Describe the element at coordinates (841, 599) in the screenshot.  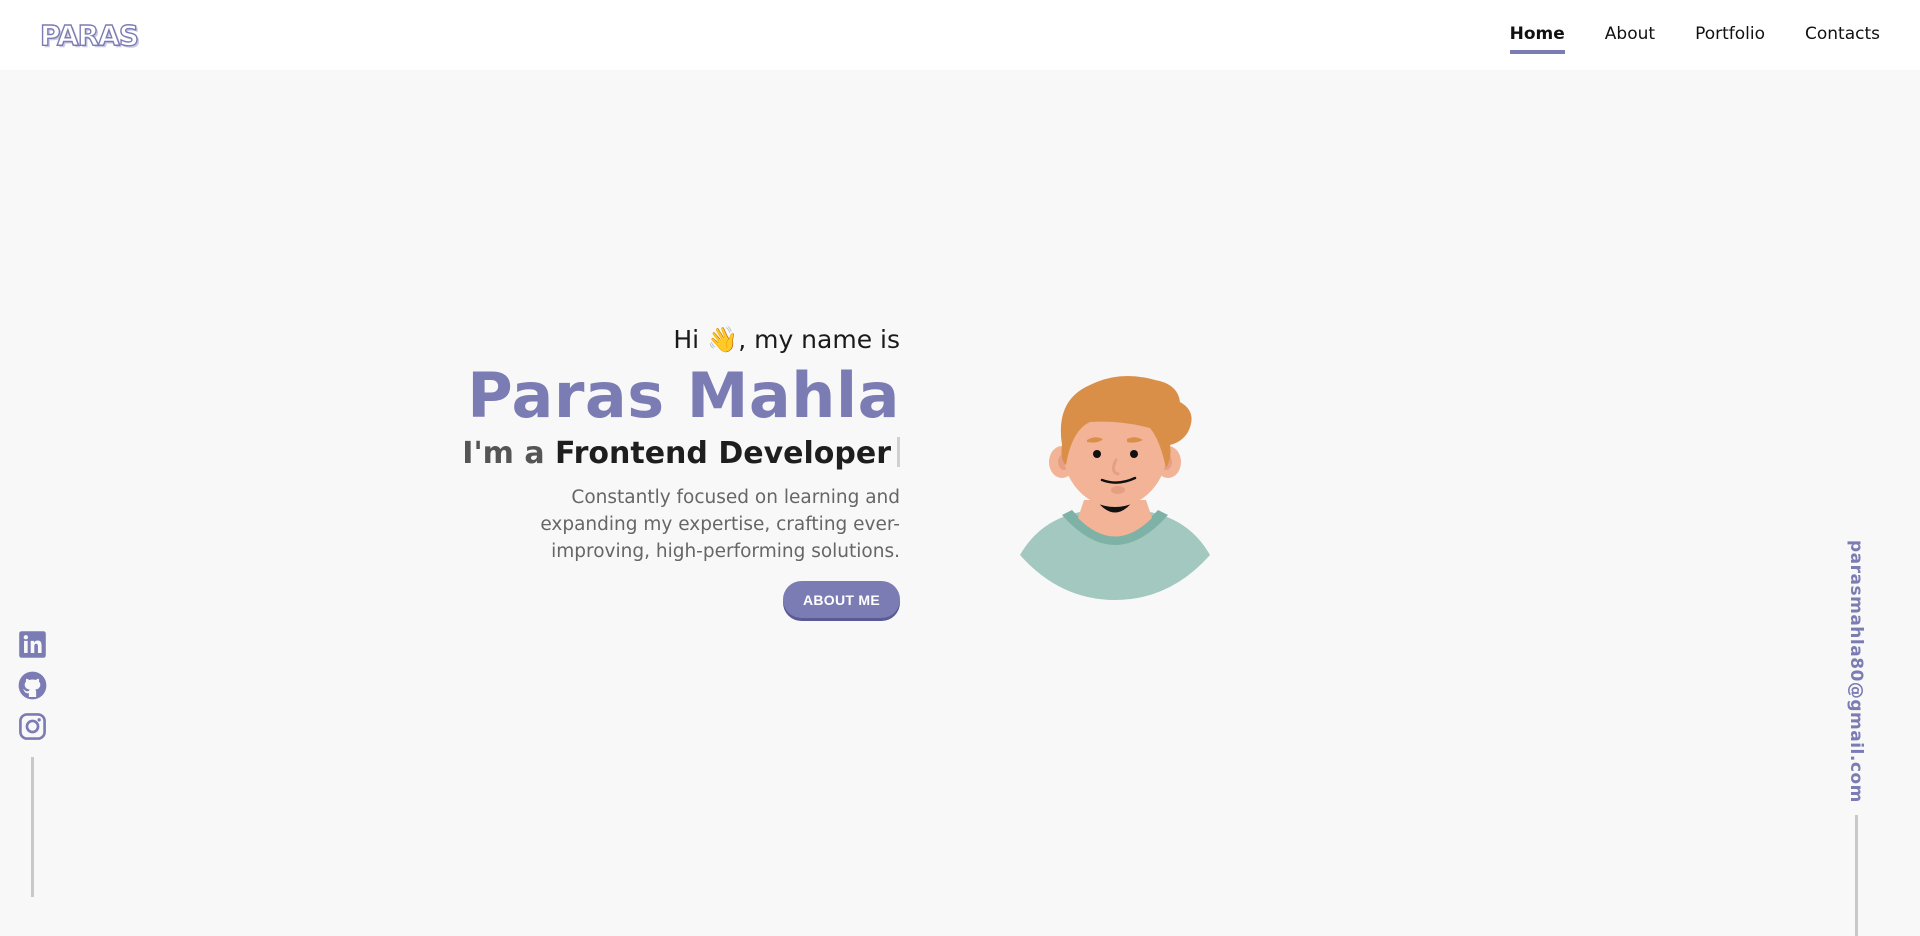
I see `about-me-button: ABOUT ME` at that location.